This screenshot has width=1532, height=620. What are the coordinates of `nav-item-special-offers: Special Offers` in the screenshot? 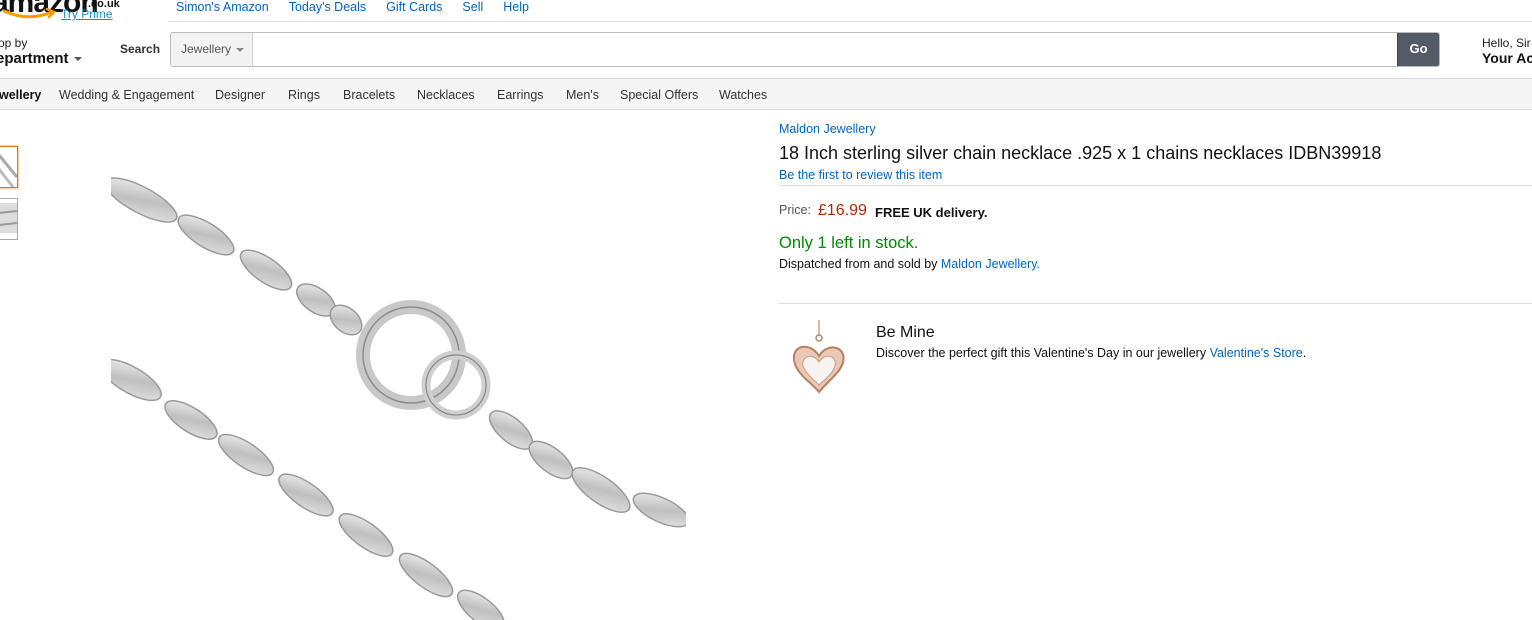 It's located at (659, 95).